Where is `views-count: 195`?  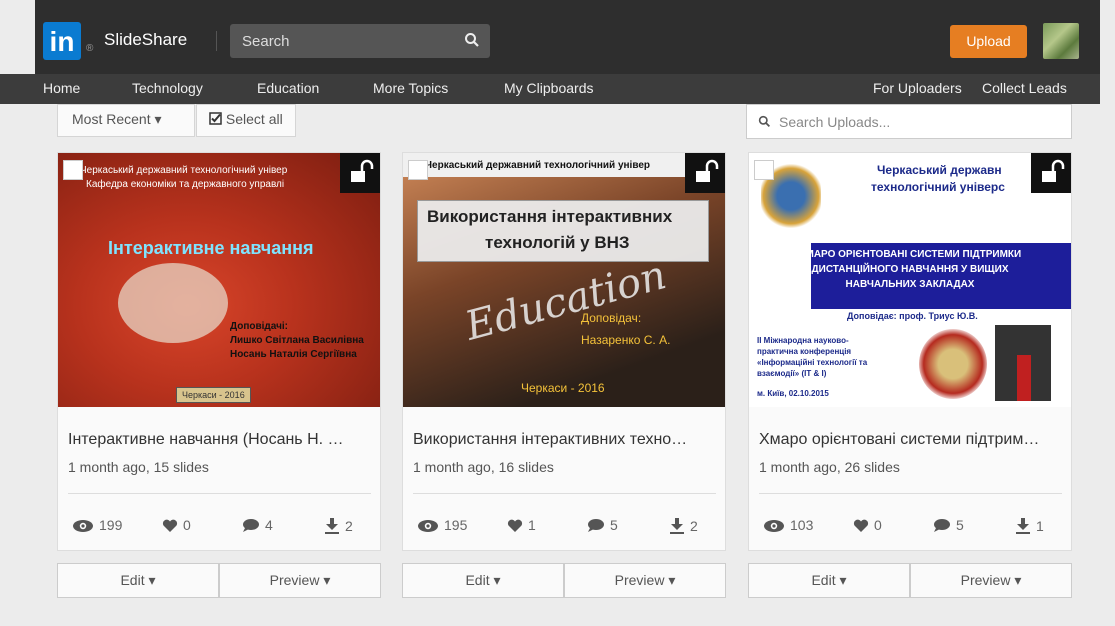
views-count: 195 is located at coordinates (456, 525).